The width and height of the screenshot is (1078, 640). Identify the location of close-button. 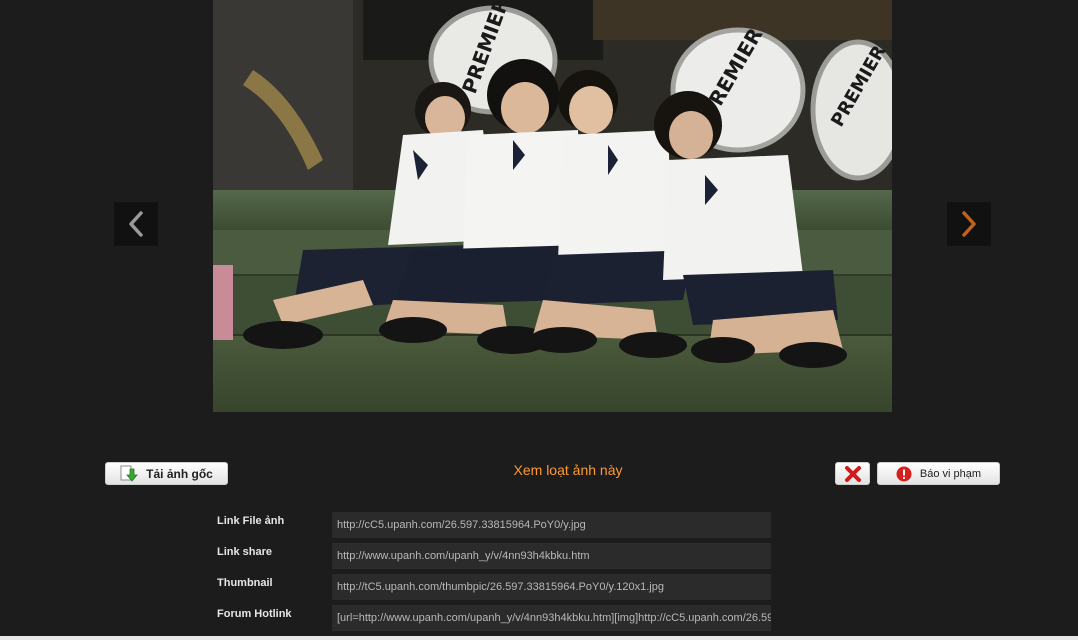
(852, 473).